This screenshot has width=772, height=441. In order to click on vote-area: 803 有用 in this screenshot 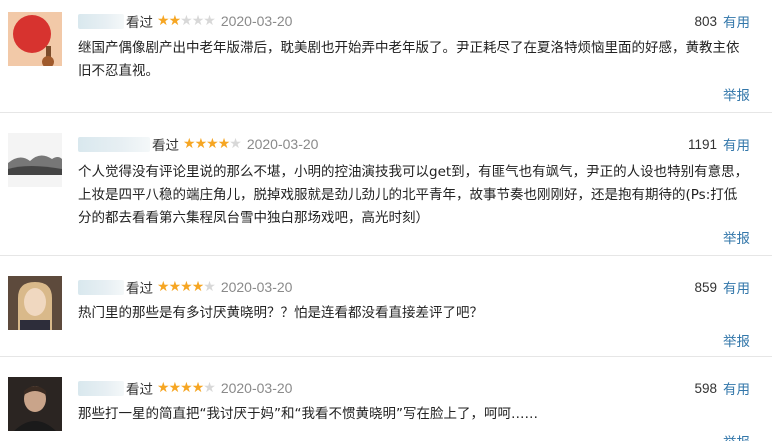, I will do `click(722, 21)`.